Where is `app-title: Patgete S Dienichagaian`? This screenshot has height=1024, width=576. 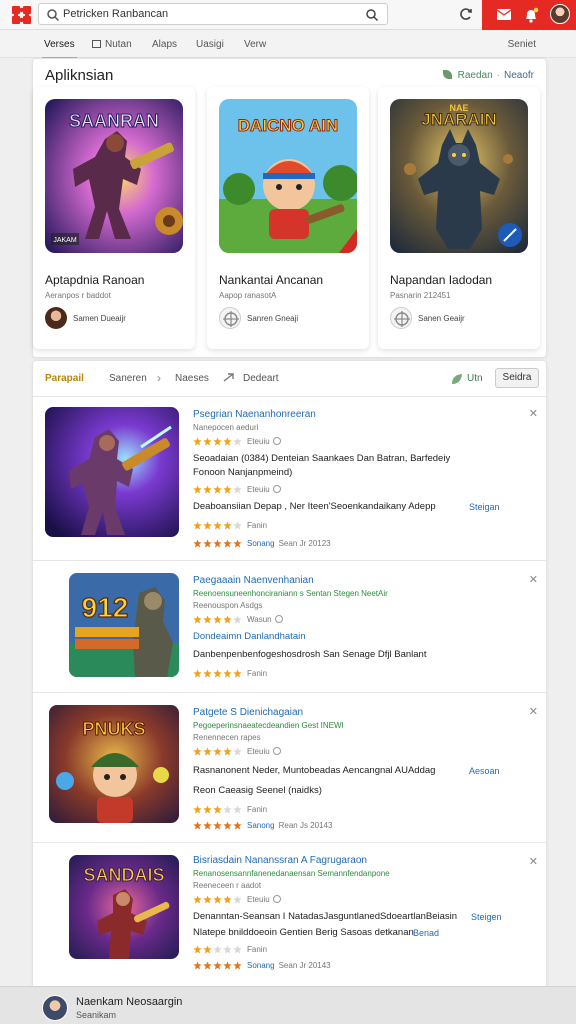
app-title: Patgete S Dienichagaian is located at coordinates (248, 712).